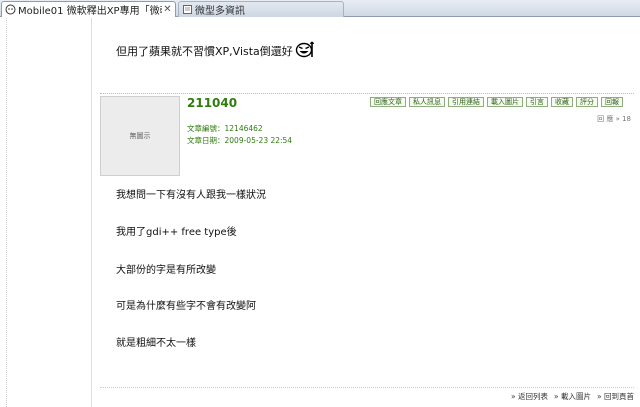  I want to click on browser-tab-bar: Mobile01 微軟釋出XP專用「微軟... ✕ 微型多資訊, so click(320, 8).